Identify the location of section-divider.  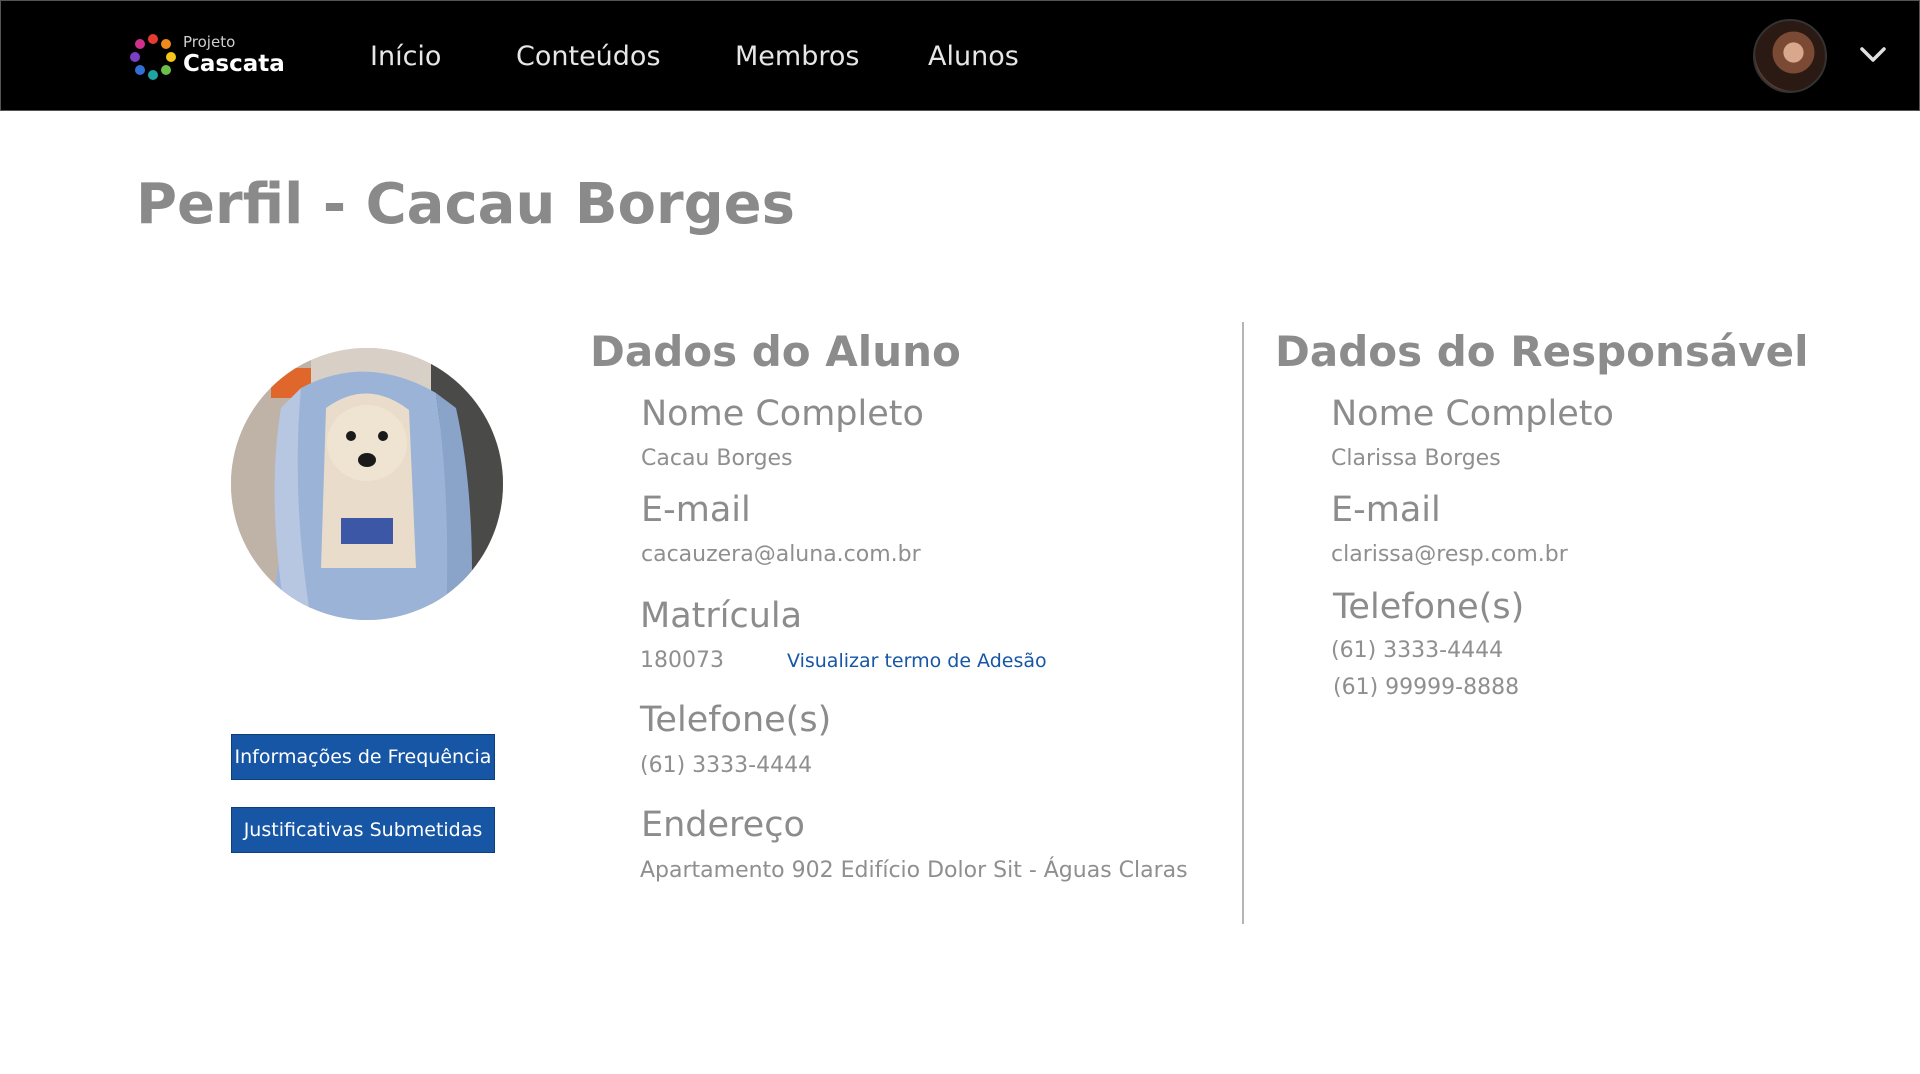
(1243, 623).